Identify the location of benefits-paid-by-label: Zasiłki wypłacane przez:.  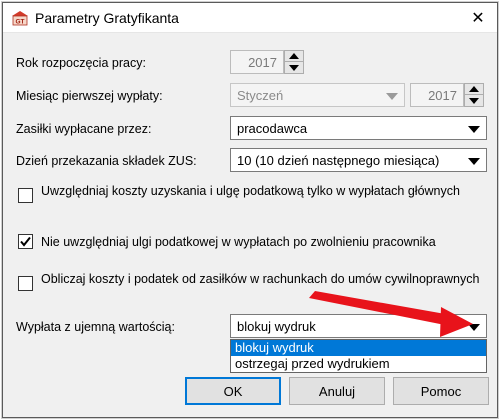
(84, 129).